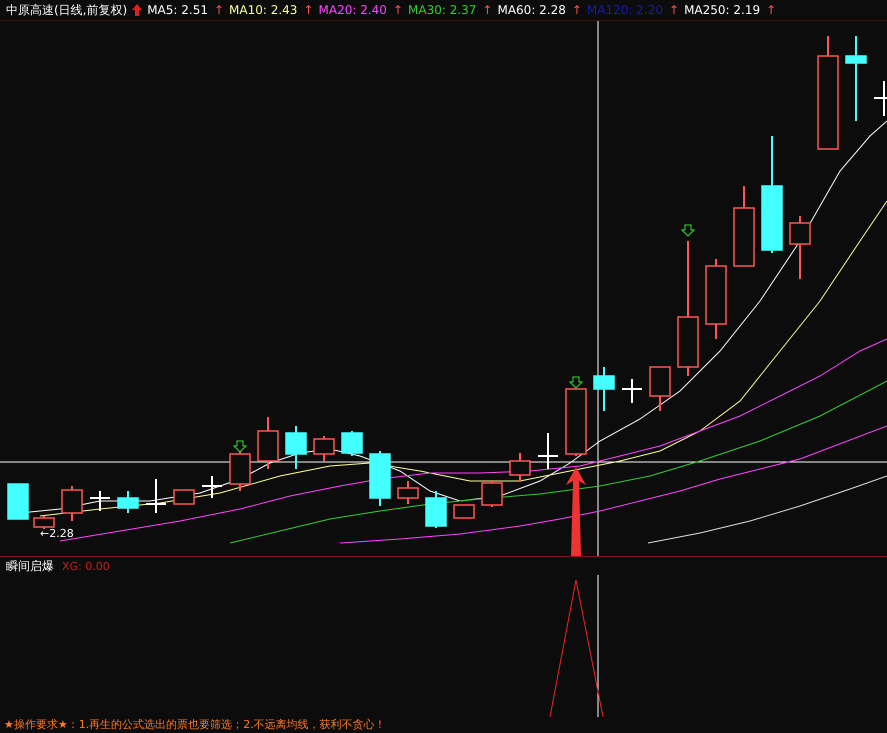 Image resolution: width=887 pixels, height=733 pixels. What do you see at coordinates (177, 10) in the screenshot?
I see `moving-average-value: MA5: 2.51` at bounding box center [177, 10].